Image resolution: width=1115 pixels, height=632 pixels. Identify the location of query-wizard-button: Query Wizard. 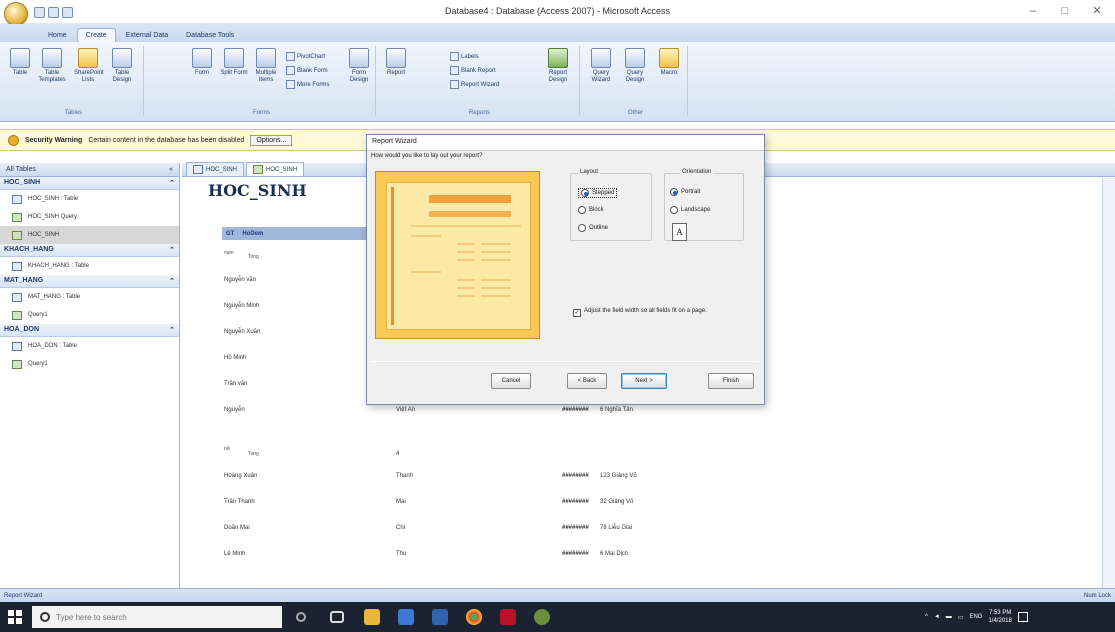
(601, 66).